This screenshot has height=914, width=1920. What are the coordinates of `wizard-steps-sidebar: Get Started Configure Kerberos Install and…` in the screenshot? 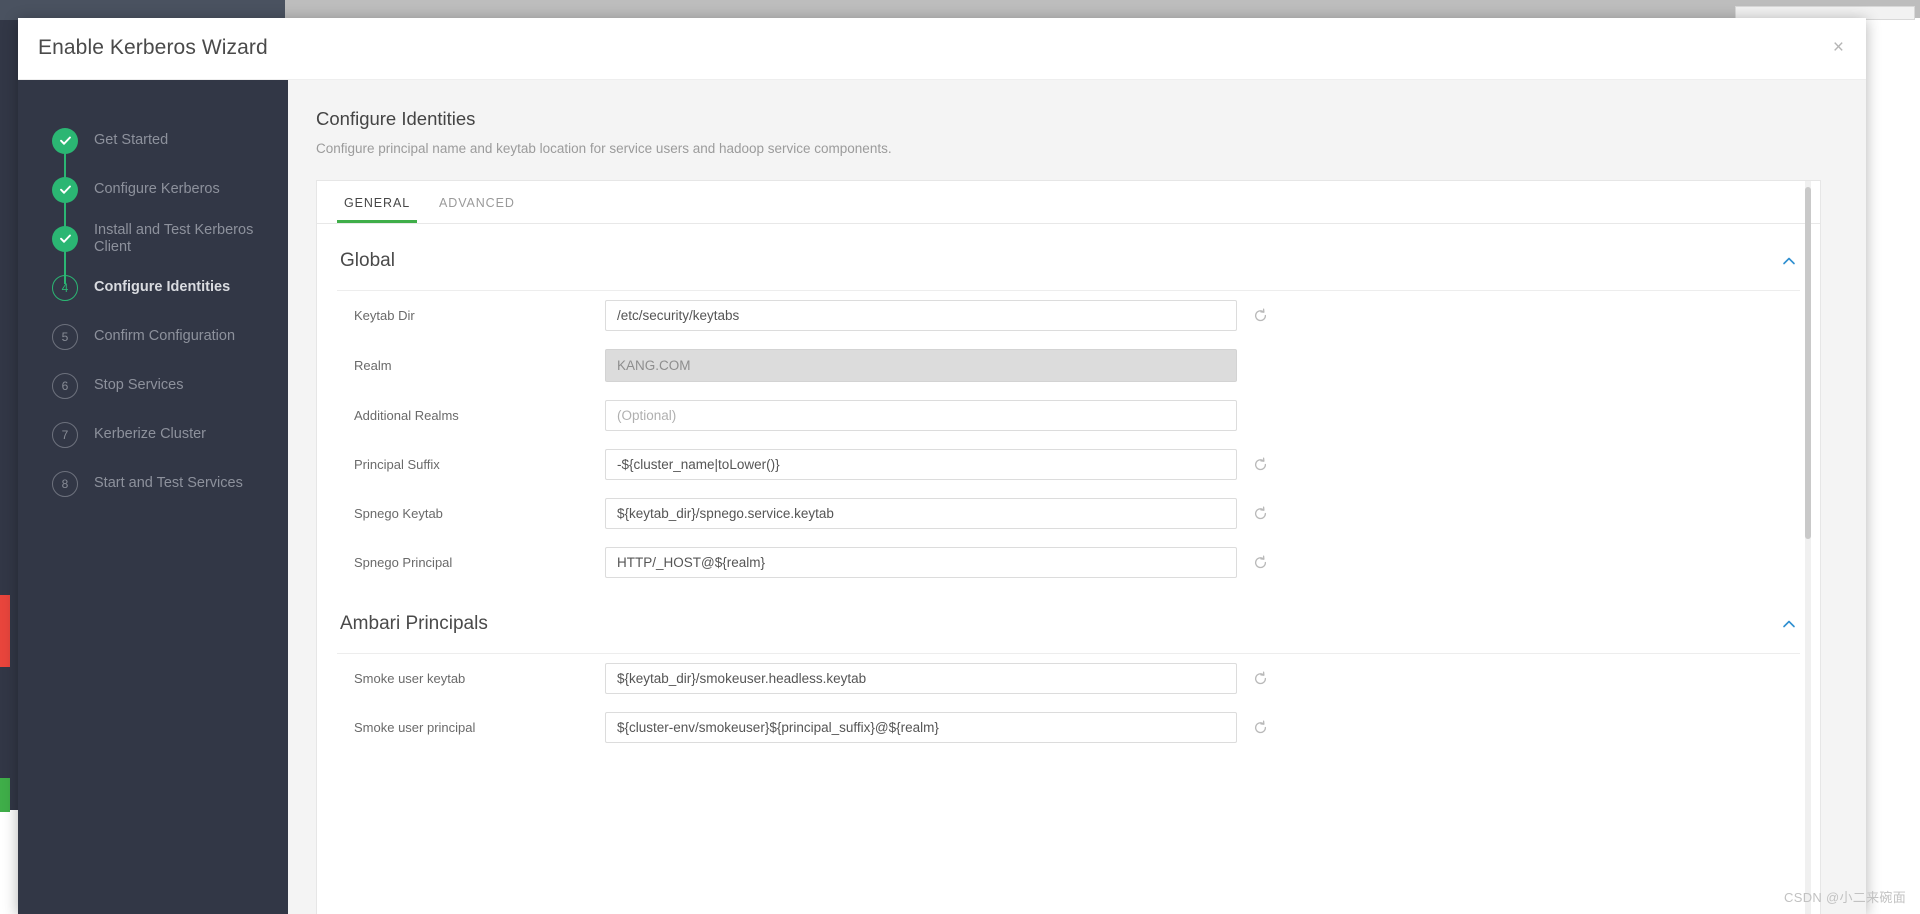 It's located at (153, 497).